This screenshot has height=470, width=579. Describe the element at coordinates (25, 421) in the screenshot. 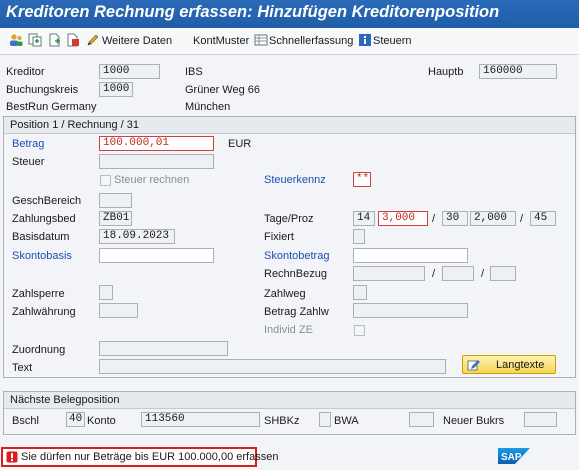

I see `bschl-label: Bschl` at that location.